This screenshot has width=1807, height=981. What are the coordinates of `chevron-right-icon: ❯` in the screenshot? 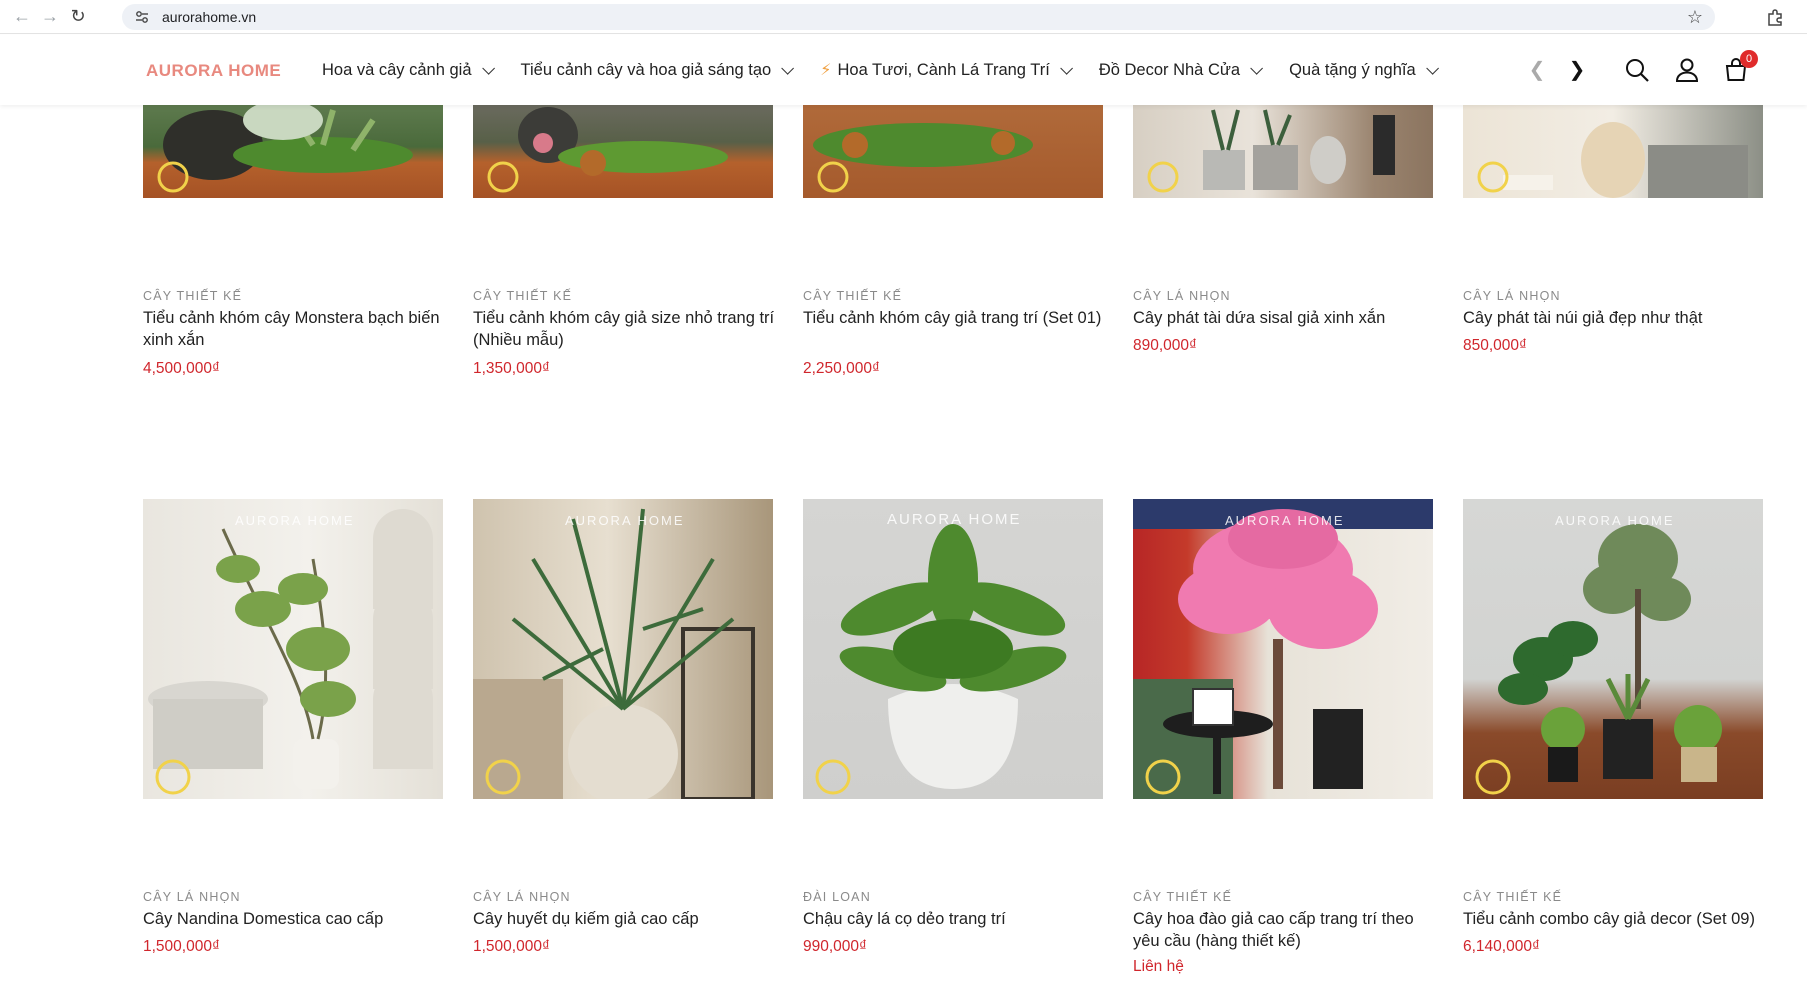 It's located at (1577, 69).